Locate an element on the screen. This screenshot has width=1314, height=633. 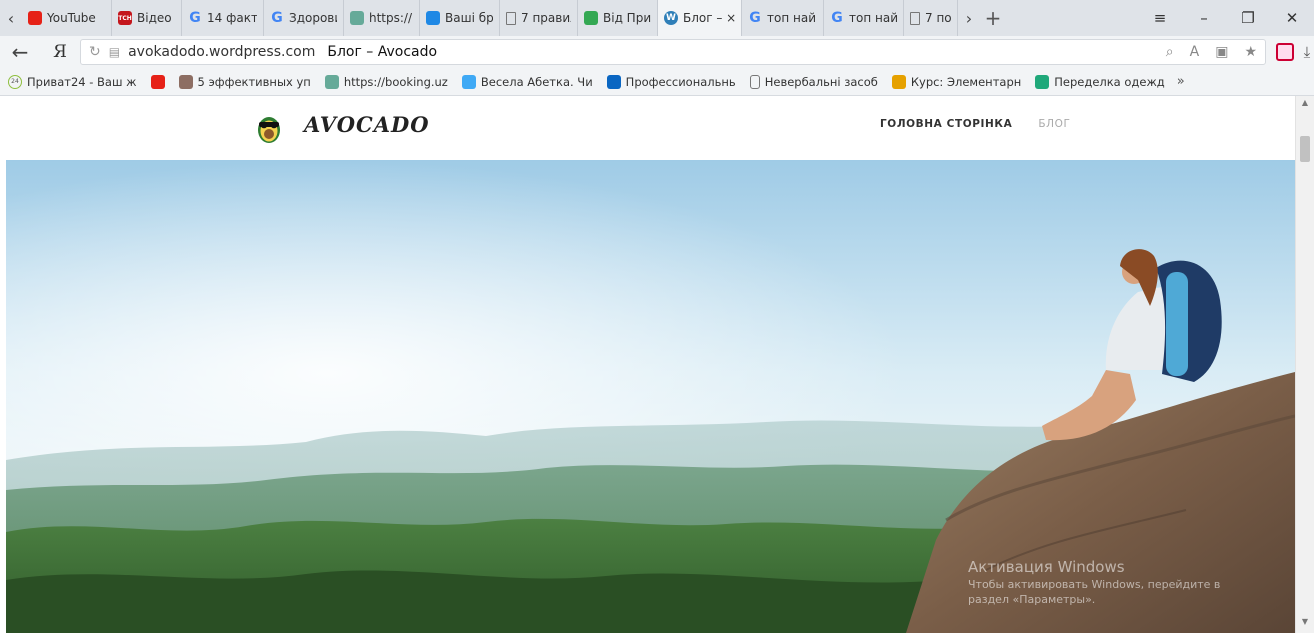
downloads-icon: ⤓ is located at coordinates (1307, 52).